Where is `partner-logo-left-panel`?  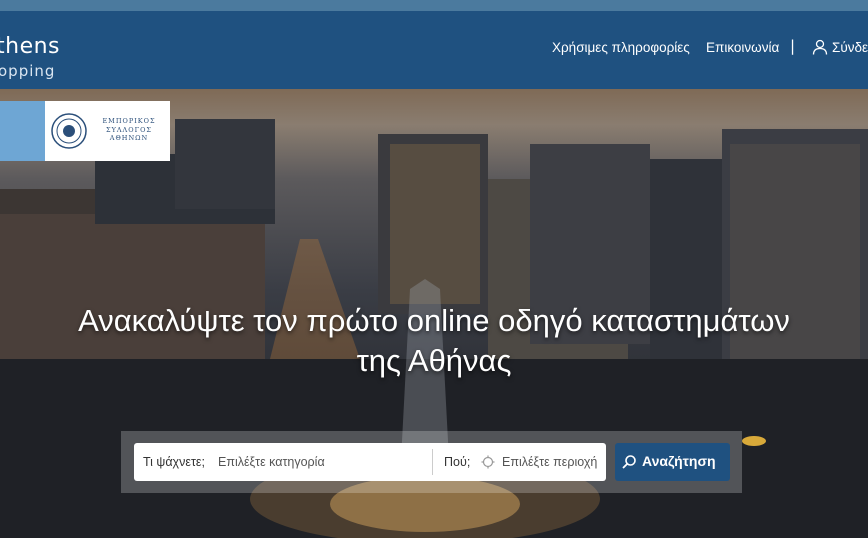
partner-logo-left-panel is located at coordinates (22, 131).